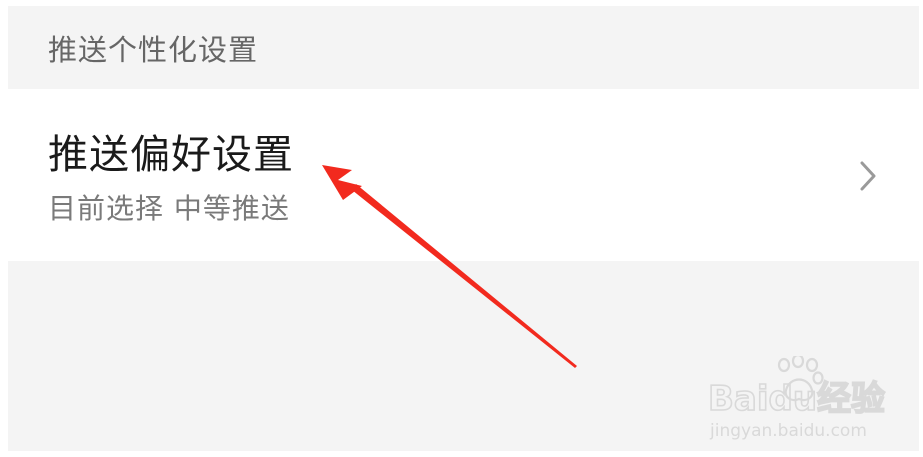  Describe the element at coordinates (868, 176) in the screenshot. I see `chevron-right-icon` at that location.